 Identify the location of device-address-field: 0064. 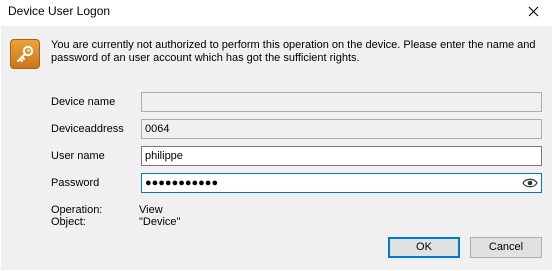
(341, 129).